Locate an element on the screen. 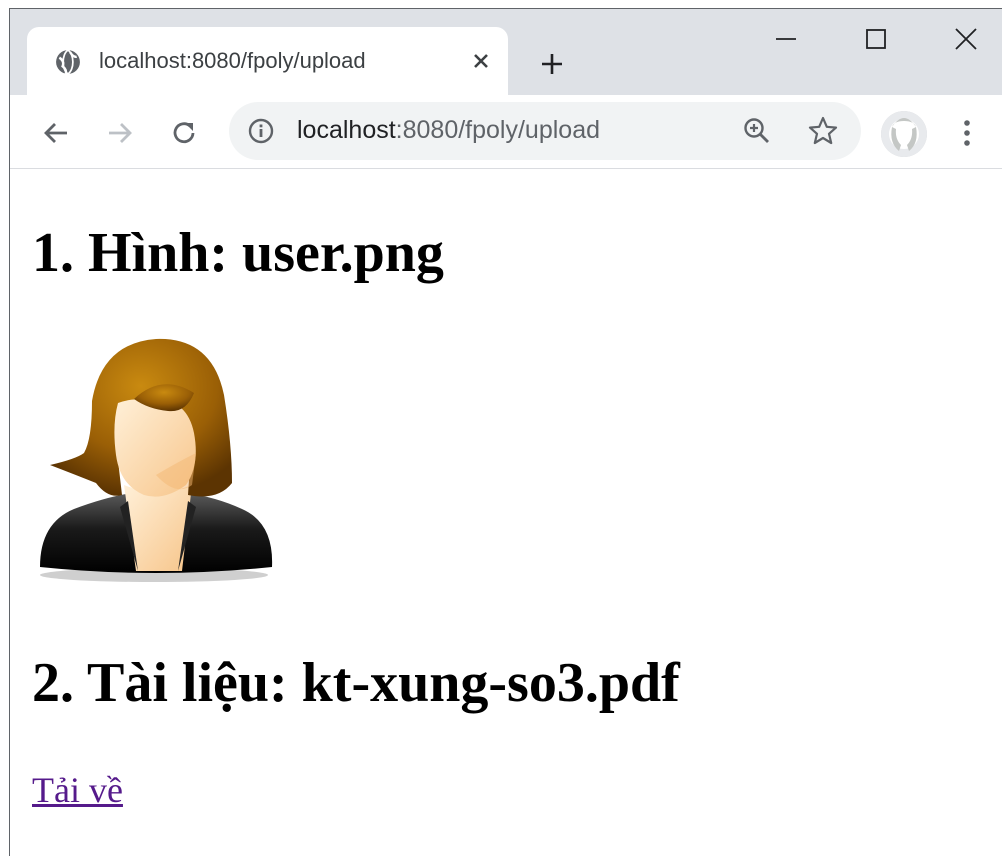  minimize-button is located at coordinates (786, 39).